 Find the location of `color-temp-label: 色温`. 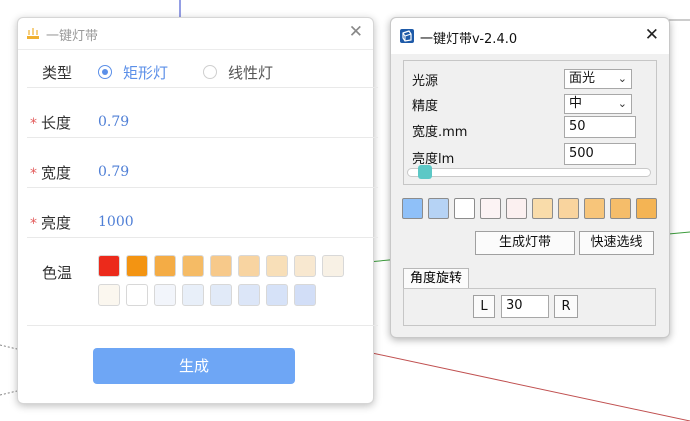

color-temp-label: 色温 is located at coordinates (57, 273).